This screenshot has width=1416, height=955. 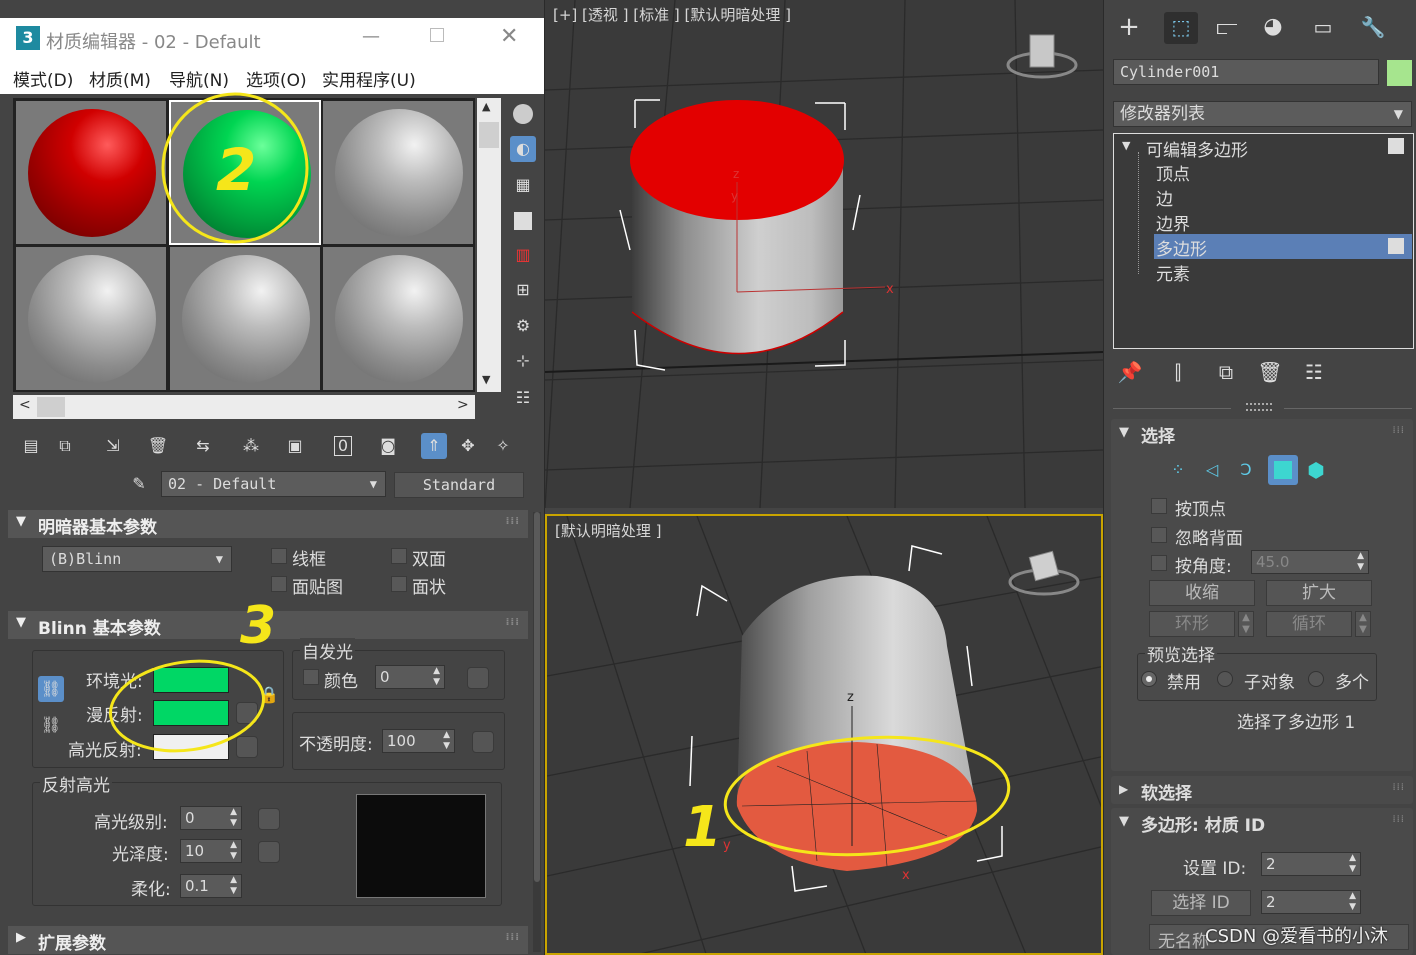 I want to click on two-sided-checkbox, so click(x=399, y=556).